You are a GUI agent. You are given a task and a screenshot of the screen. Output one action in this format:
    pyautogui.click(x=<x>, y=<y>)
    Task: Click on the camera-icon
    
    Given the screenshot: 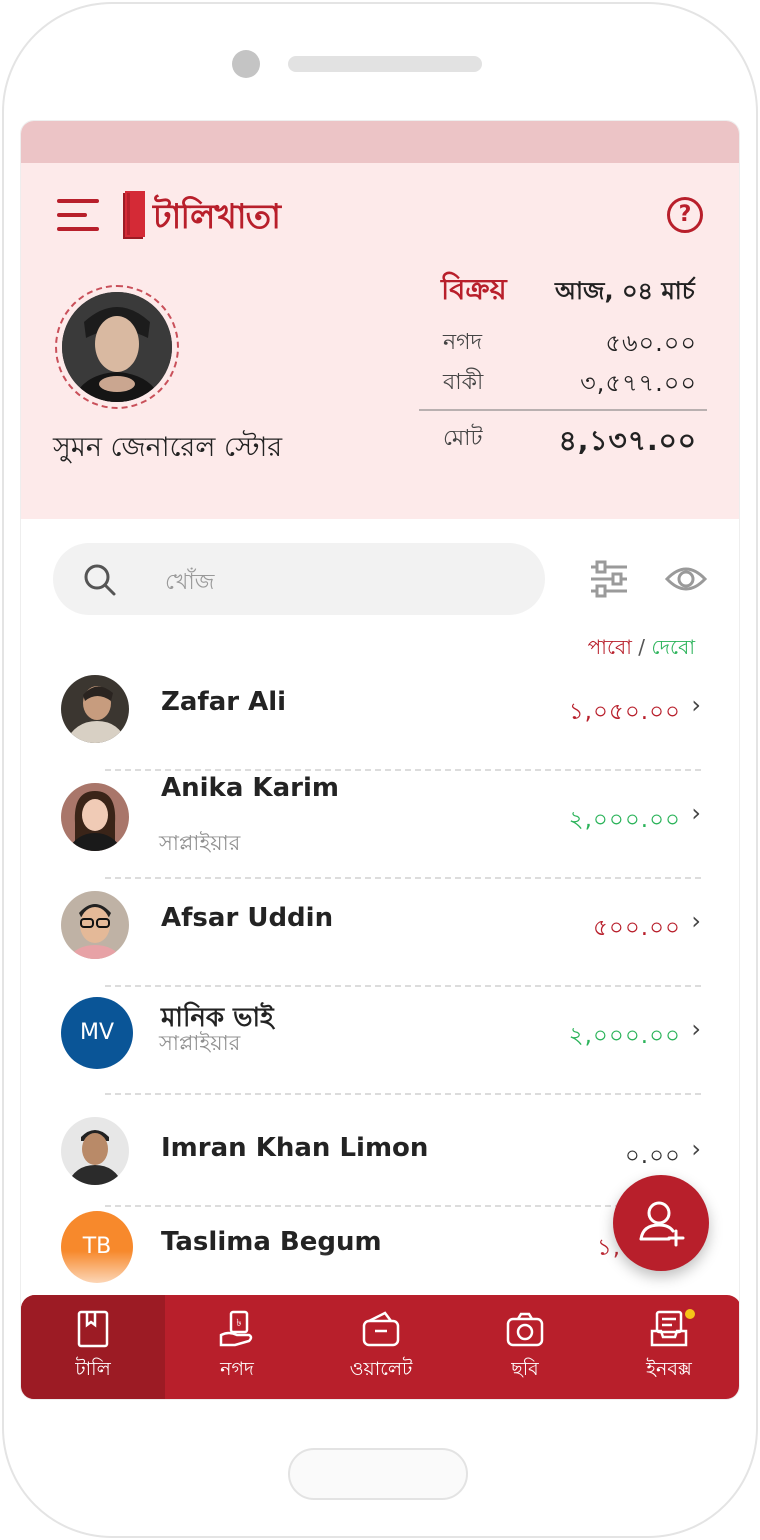 What is the action you would take?
    pyautogui.click(x=525, y=1329)
    